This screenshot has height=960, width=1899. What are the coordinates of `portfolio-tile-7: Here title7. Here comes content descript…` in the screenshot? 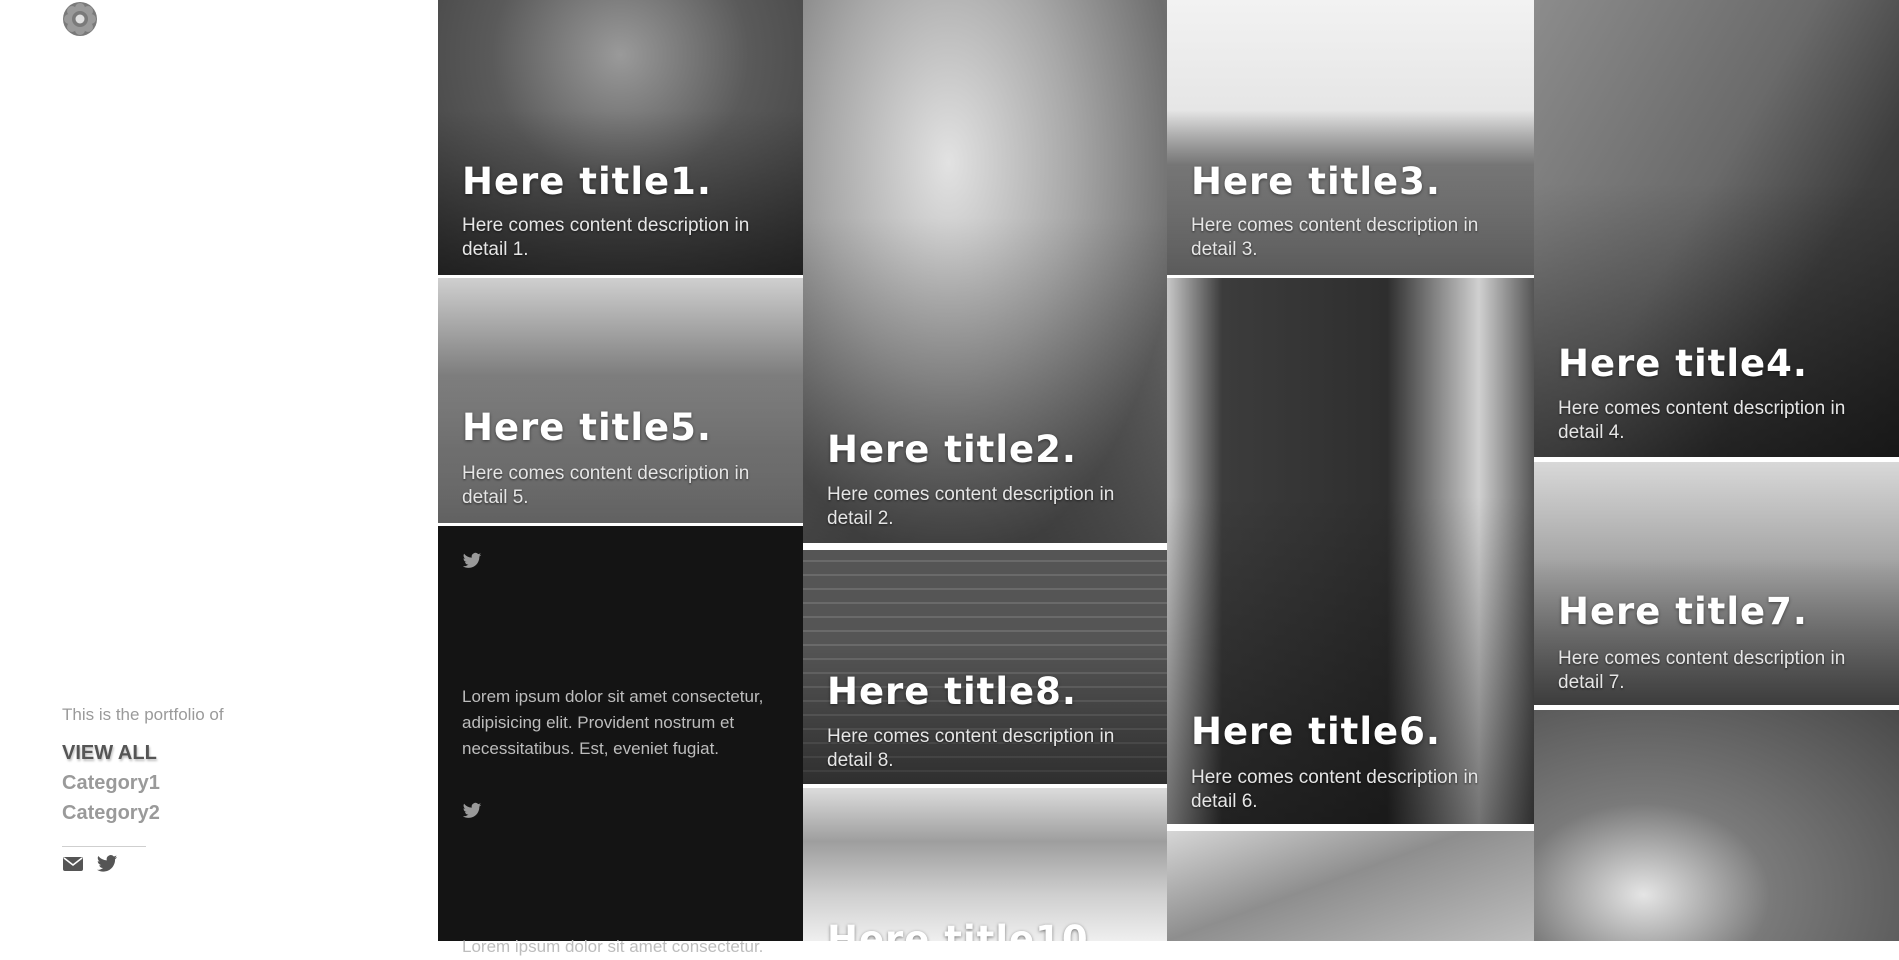 It's located at (1716, 583).